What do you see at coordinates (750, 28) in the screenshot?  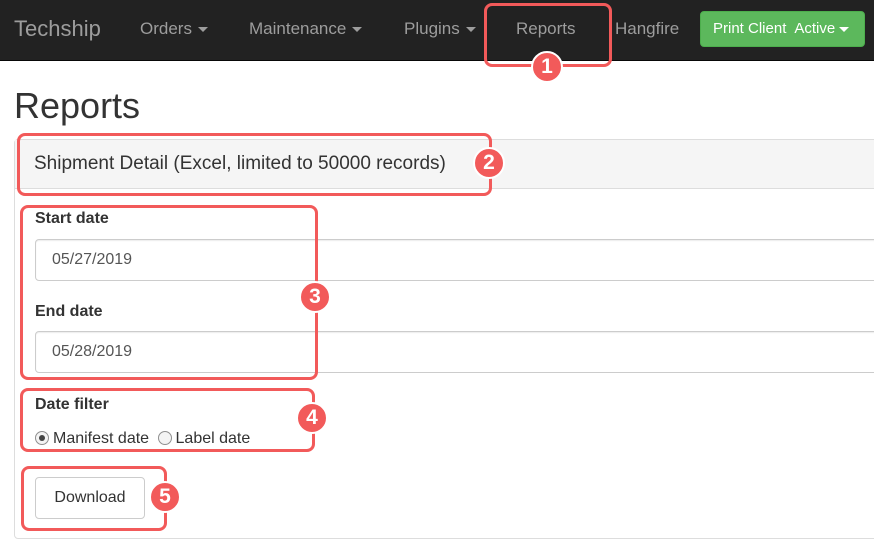 I see `print-client-label: Print Client` at bounding box center [750, 28].